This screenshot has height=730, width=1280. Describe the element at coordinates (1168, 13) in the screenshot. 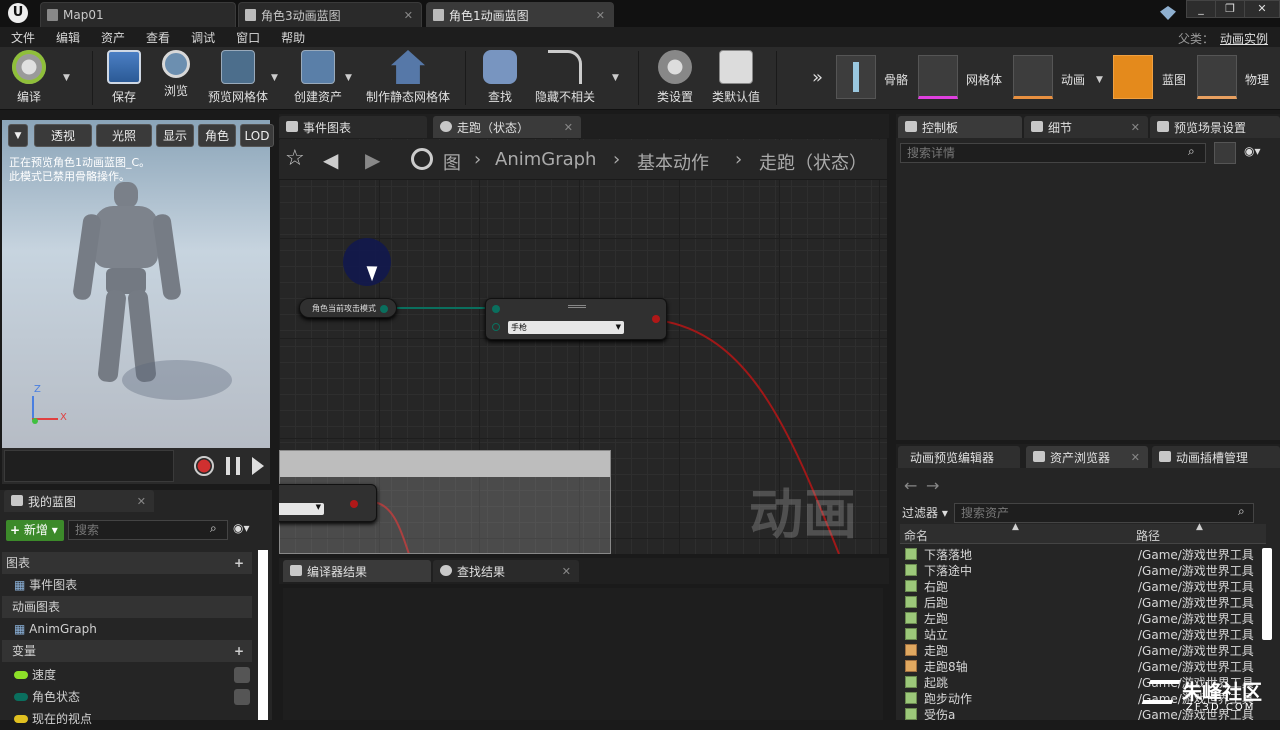

I see `source-control-icon` at that location.